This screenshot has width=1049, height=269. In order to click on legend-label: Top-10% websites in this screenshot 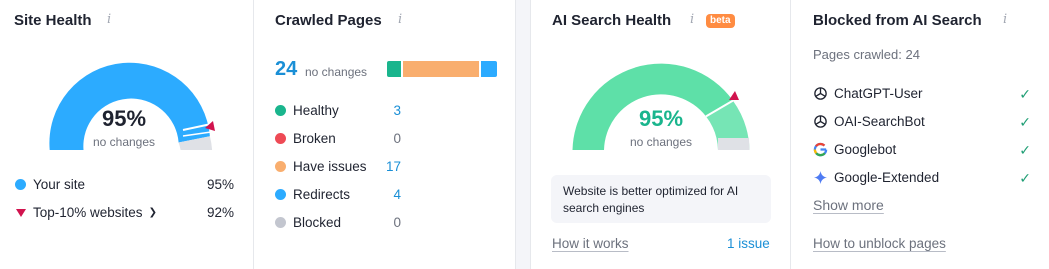, I will do `click(88, 212)`.